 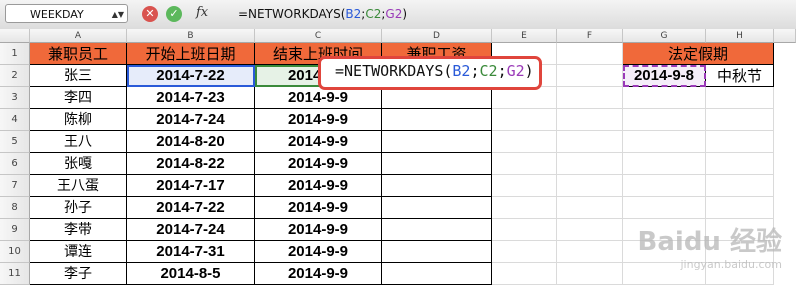 What do you see at coordinates (191, 142) in the screenshot?
I see `cell-b5: 2014-8-20` at bounding box center [191, 142].